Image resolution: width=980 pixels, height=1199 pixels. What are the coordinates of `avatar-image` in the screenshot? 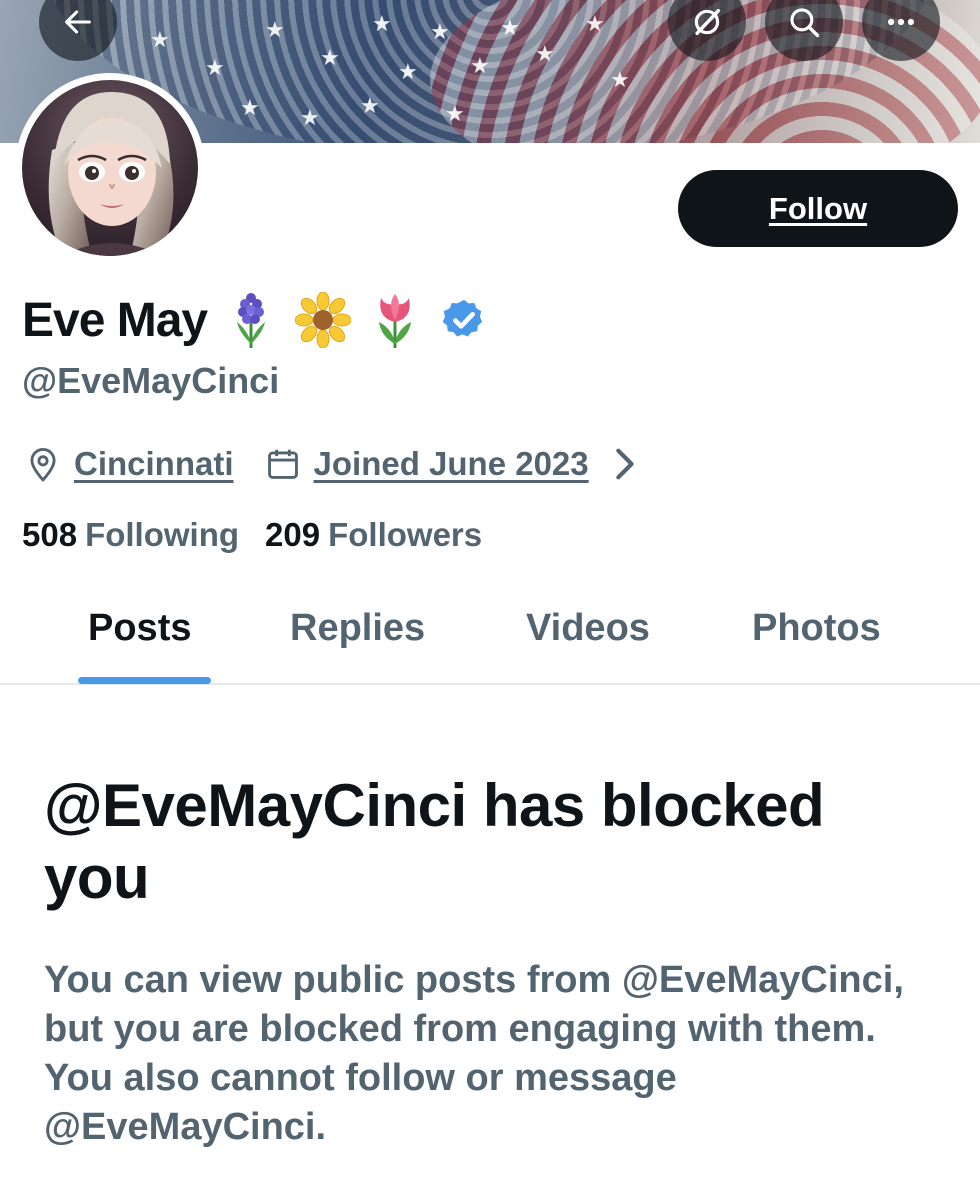 It's located at (110, 168).